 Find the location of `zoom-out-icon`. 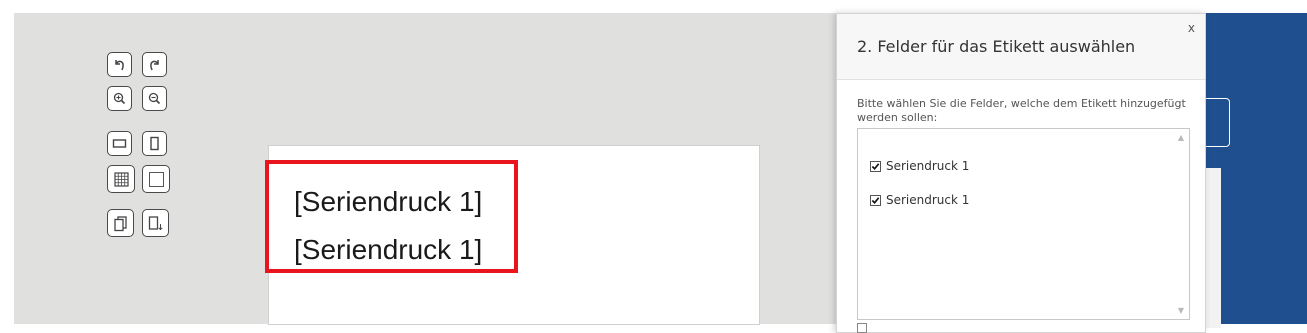

zoom-out-icon is located at coordinates (154, 98).